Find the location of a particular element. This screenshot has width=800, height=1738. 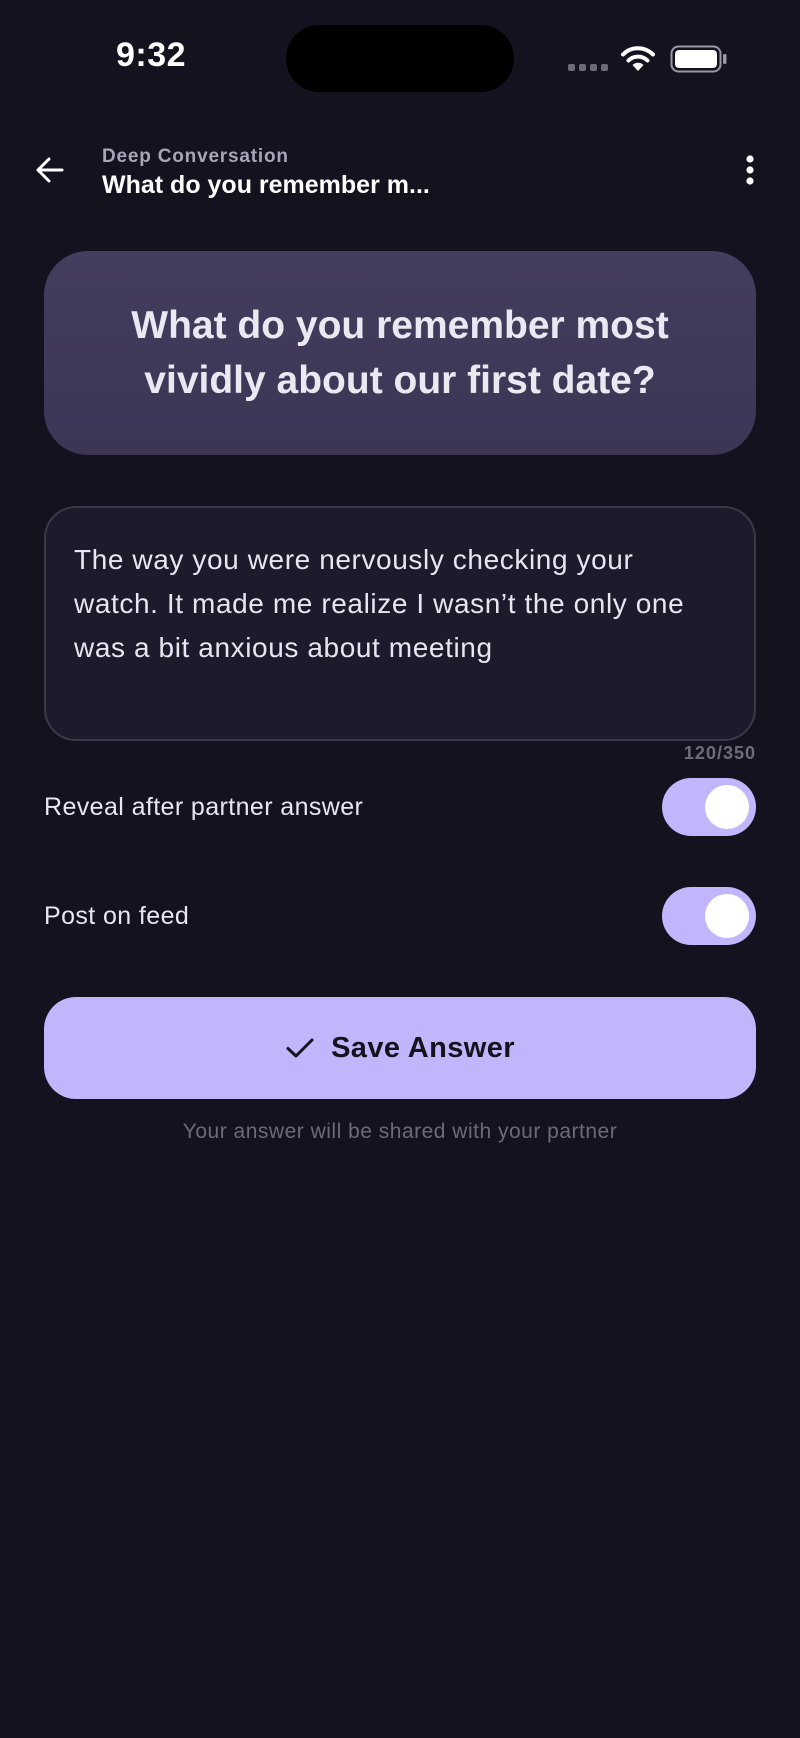

reveal-after-partner-toggle is located at coordinates (709, 807).